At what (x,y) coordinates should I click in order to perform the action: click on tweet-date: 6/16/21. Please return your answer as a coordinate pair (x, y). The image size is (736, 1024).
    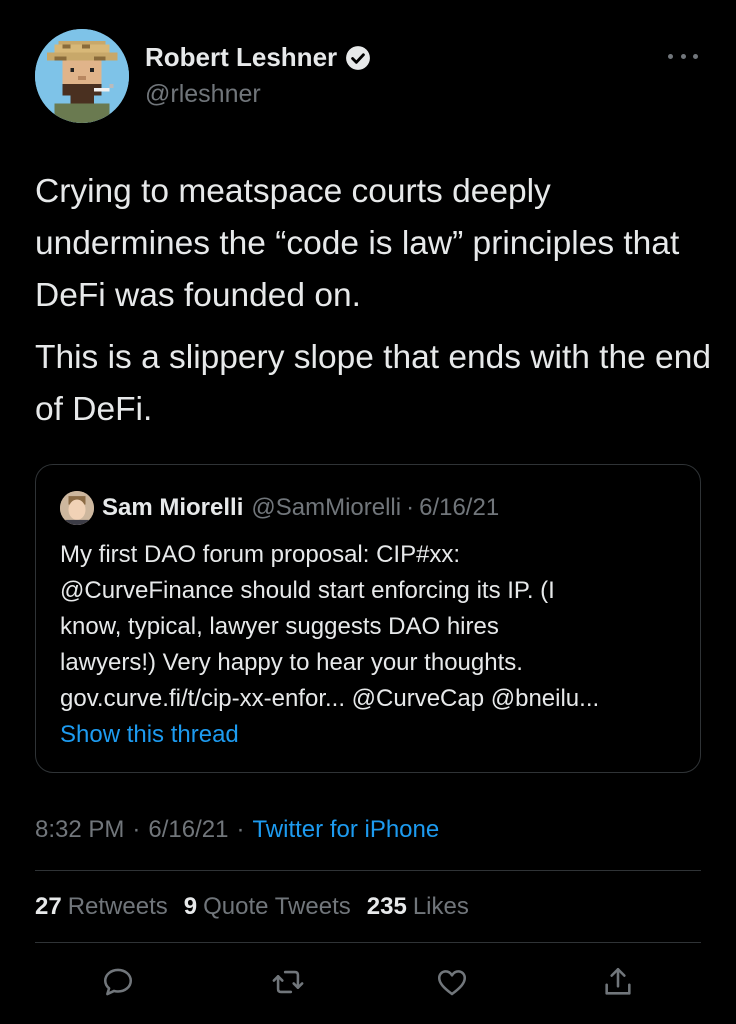
    Looking at the image, I should click on (188, 829).